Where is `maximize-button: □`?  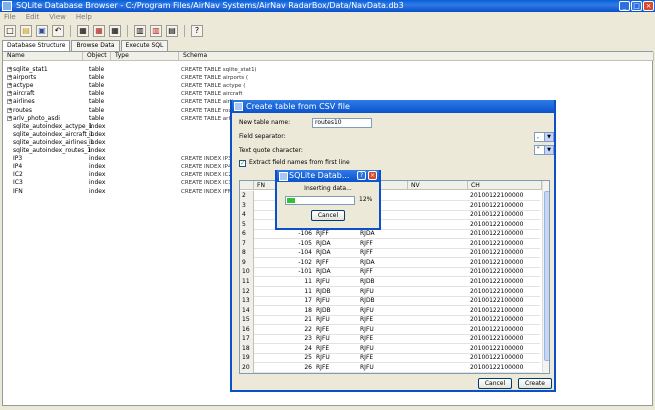
maximize-button: □ is located at coordinates (636, 6).